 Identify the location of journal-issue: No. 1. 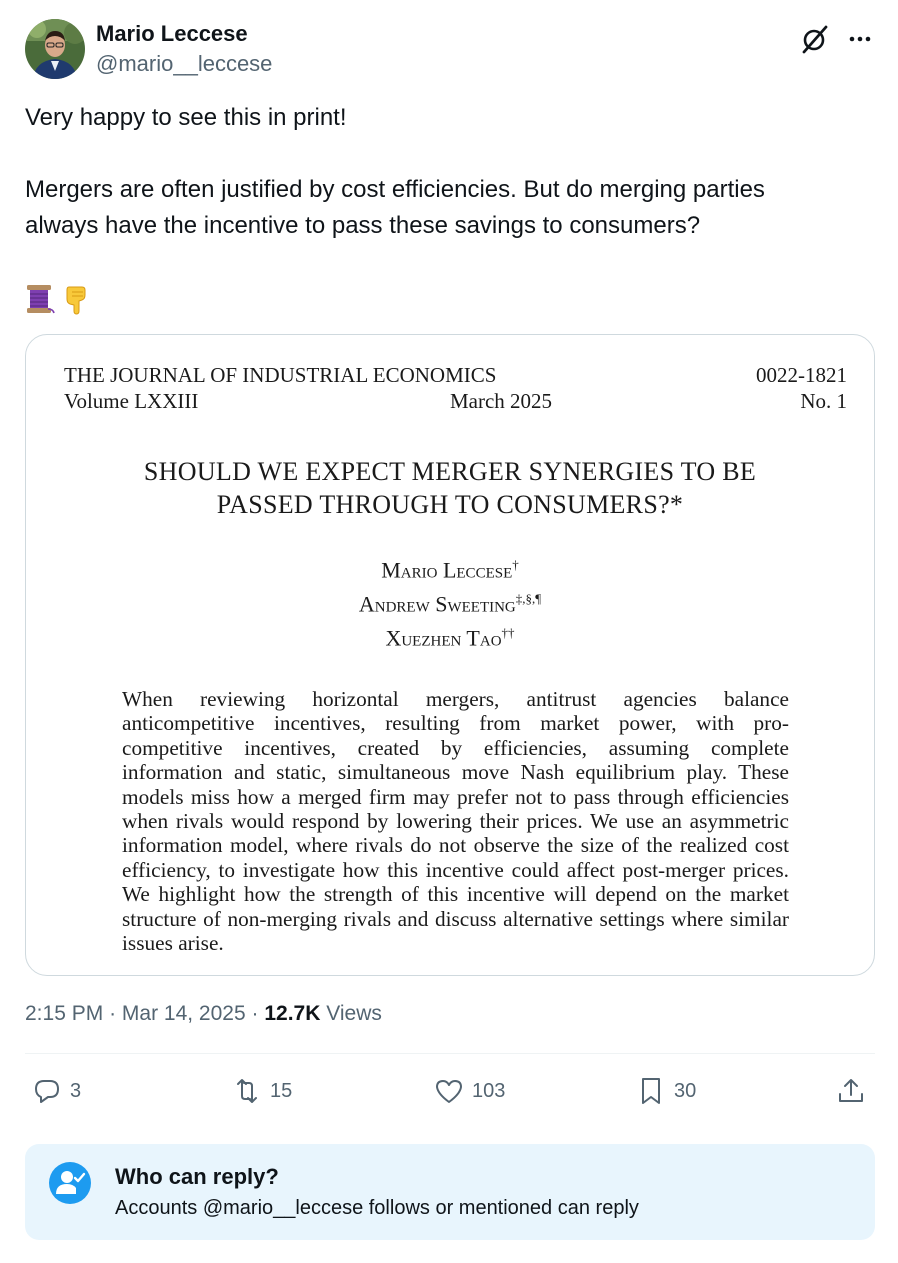
(823, 401).